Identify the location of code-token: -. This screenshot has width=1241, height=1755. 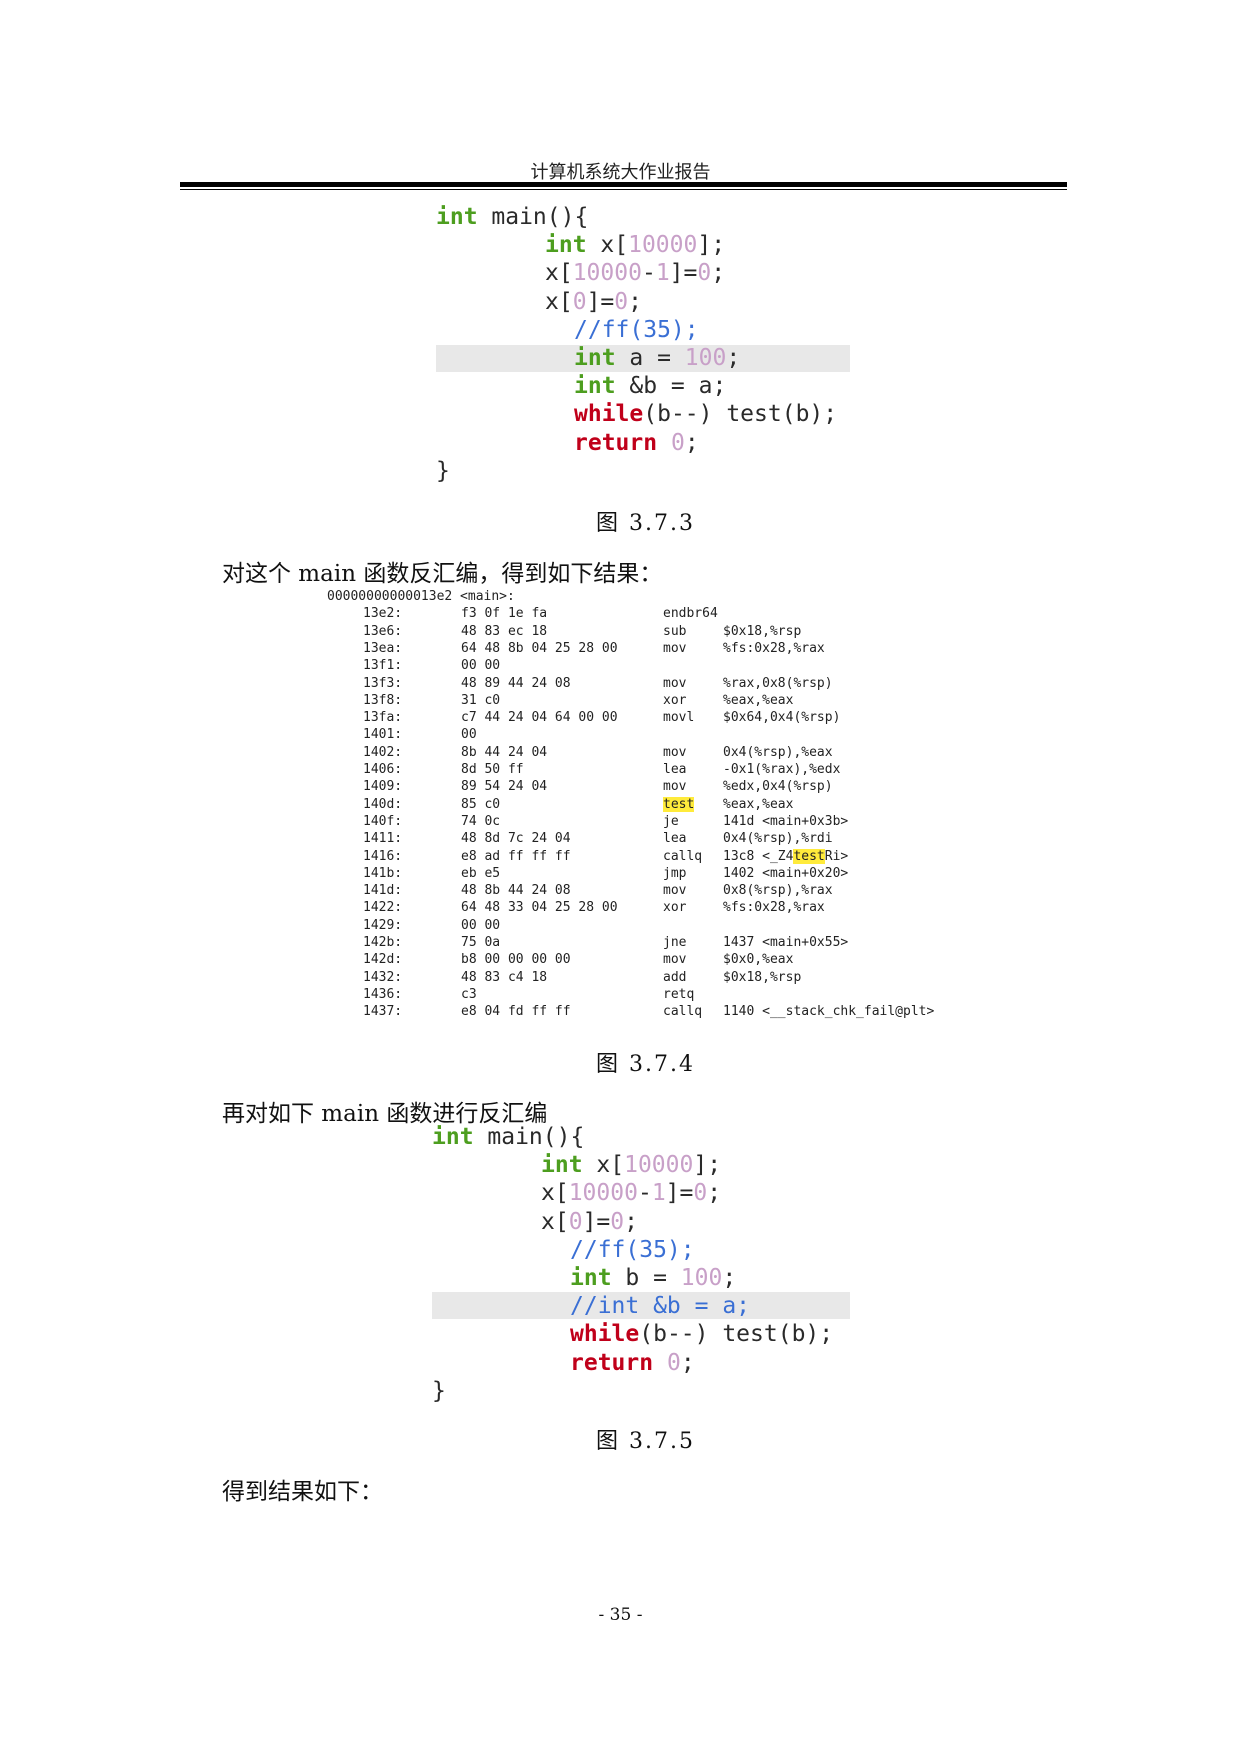
(644, 1193).